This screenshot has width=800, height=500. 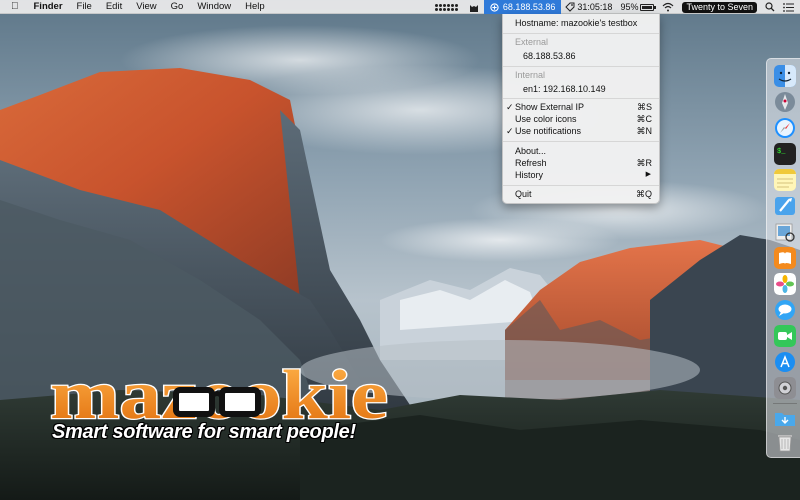 I want to click on battery-icon, so click(x=648, y=7).